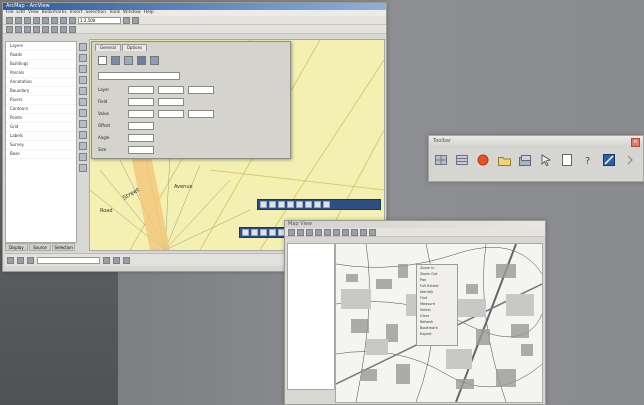 The image size is (644, 405). What do you see at coordinates (99, 20) in the screenshot?
I see `scale-input: 1:2,500` at bounding box center [99, 20].